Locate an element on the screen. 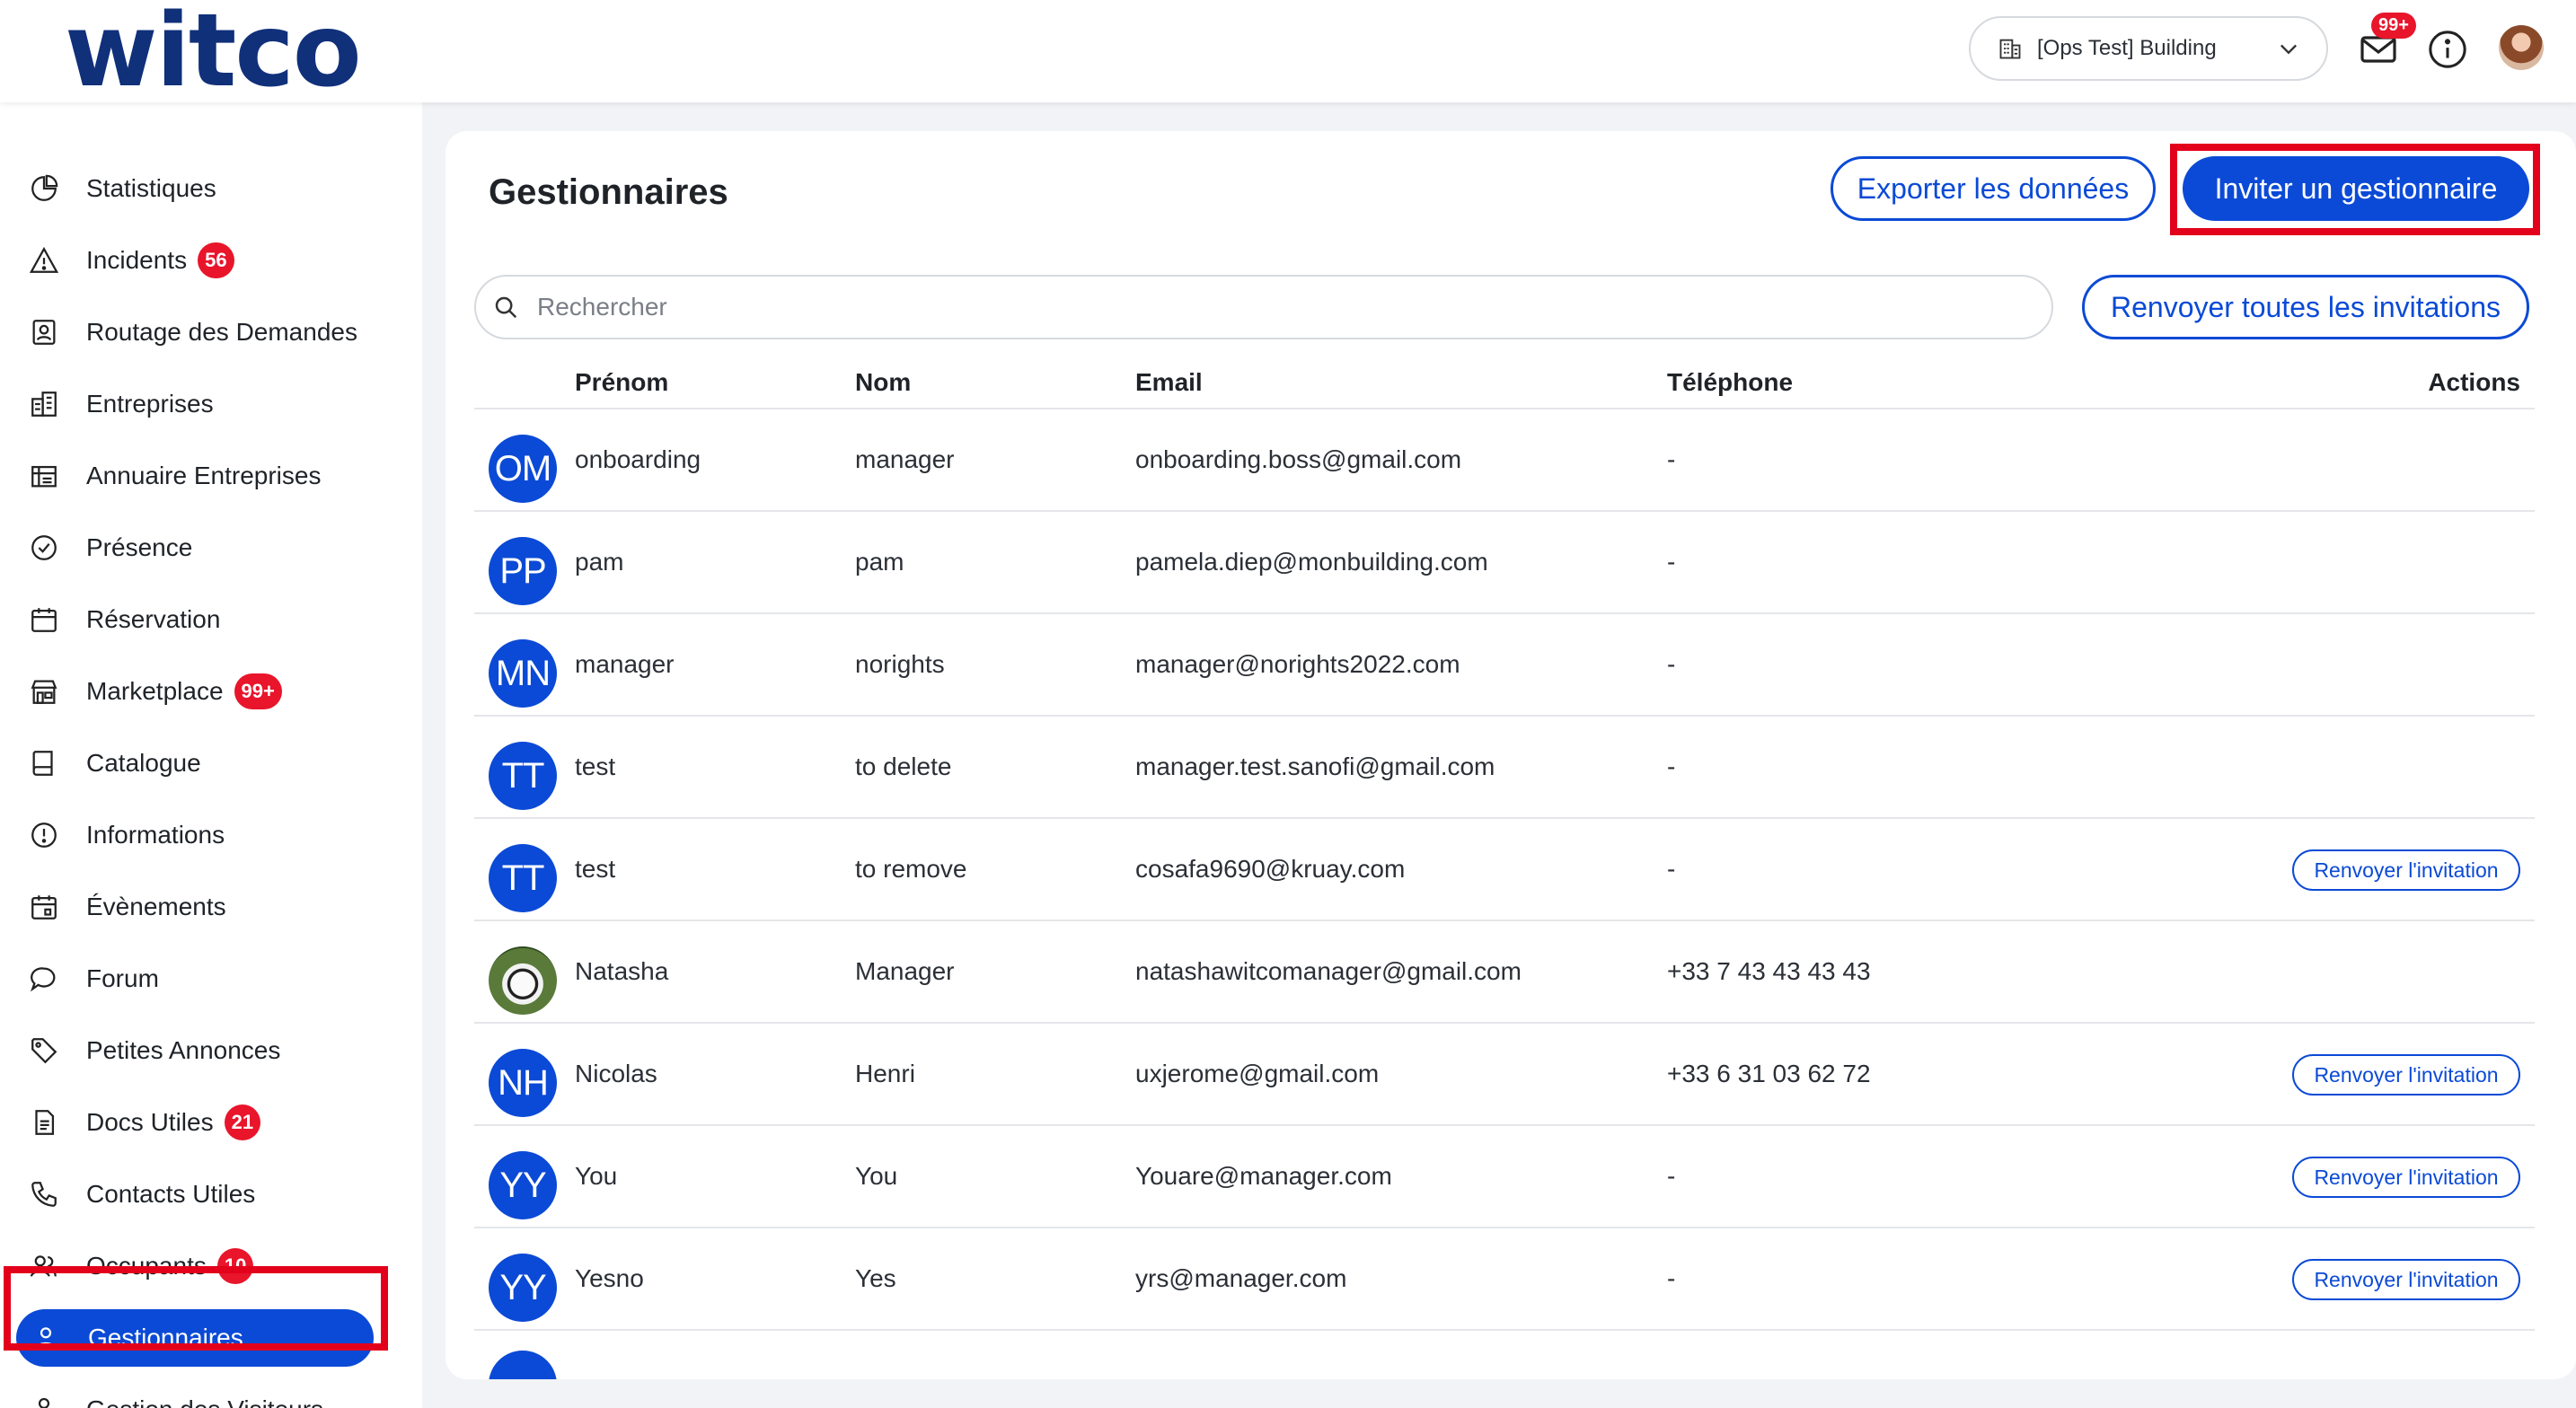 The width and height of the screenshot is (2576, 1408). sidebar-item-label: Entreprises is located at coordinates (150, 404).